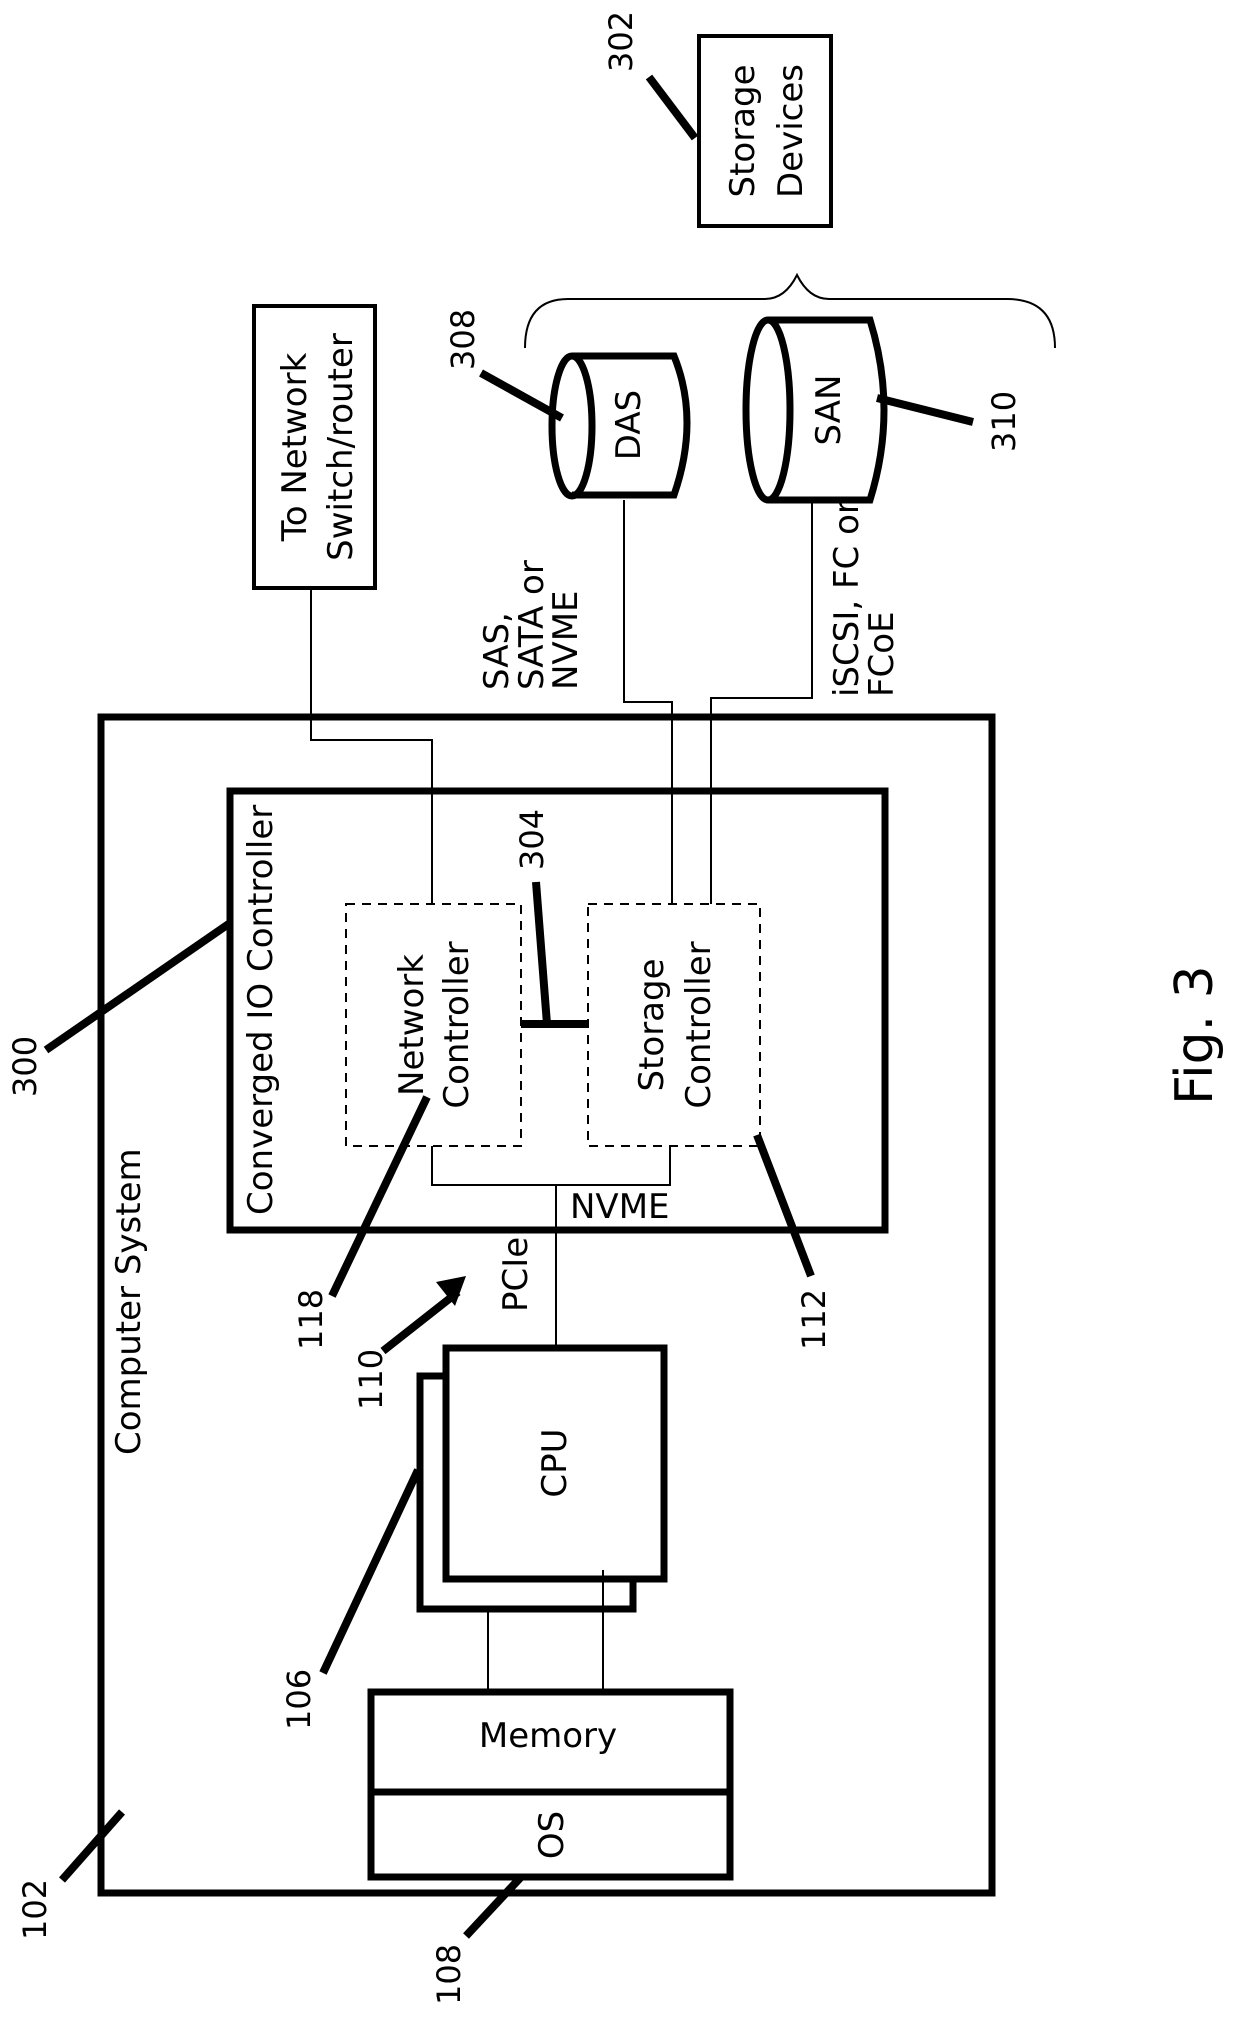  Describe the element at coordinates (463, 339) in the screenshot. I see `ref-308: 308` at that location.